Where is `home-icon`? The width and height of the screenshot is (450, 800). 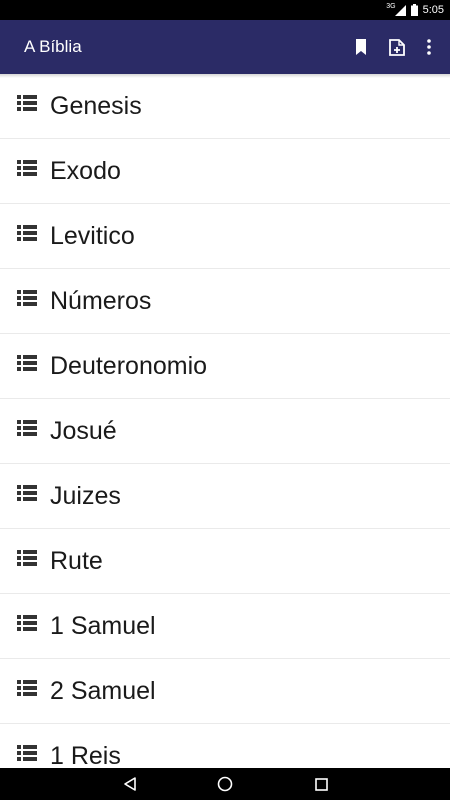
home-icon is located at coordinates (225, 784).